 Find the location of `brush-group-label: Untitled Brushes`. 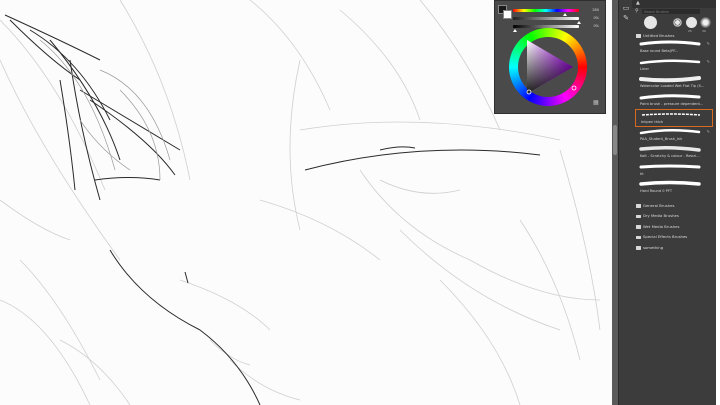

brush-group-label: Untitled Brushes is located at coordinates (659, 35).